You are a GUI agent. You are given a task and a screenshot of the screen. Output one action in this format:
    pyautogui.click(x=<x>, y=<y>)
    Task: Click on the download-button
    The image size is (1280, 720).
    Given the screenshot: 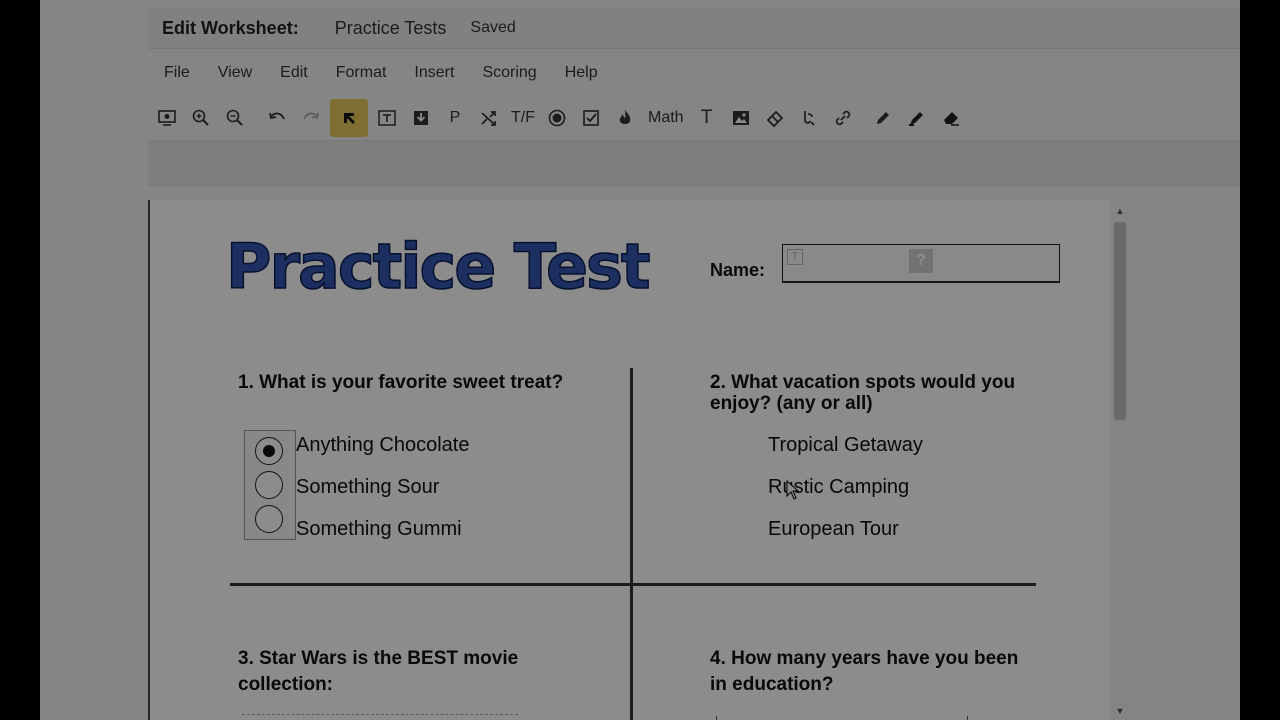 What is the action you would take?
    pyautogui.click(x=421, y=118)
    